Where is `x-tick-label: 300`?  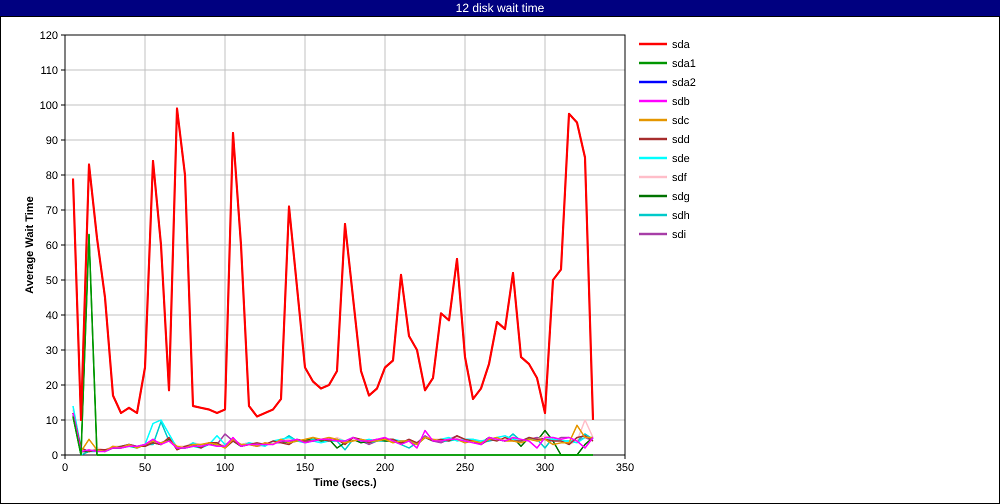 x-tick-label: 300 is located at coordinates (545, 468).